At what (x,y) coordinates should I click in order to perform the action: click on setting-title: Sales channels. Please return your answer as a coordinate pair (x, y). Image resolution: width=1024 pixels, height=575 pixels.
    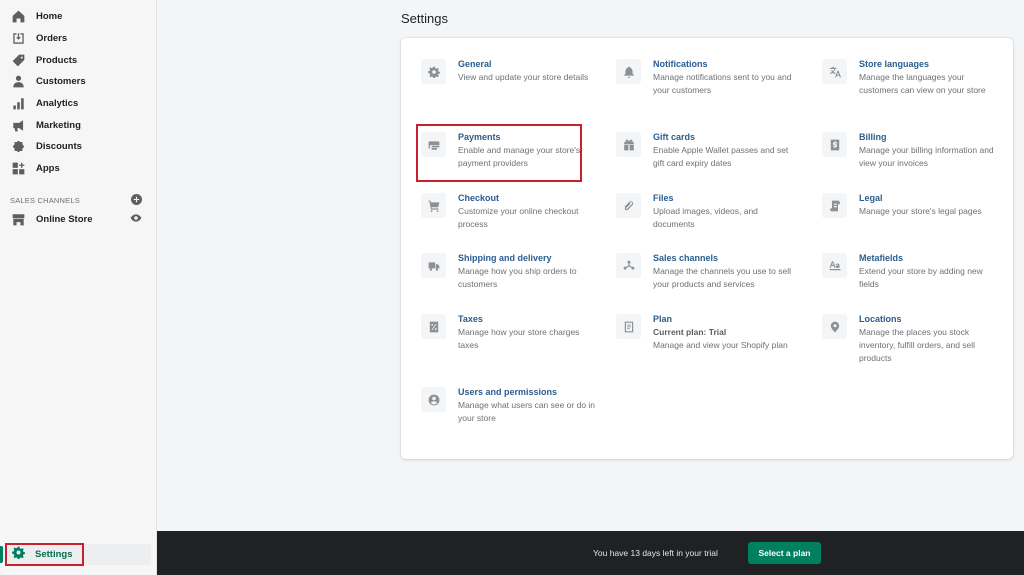
    Looking at the image, I should click on (723, 258).